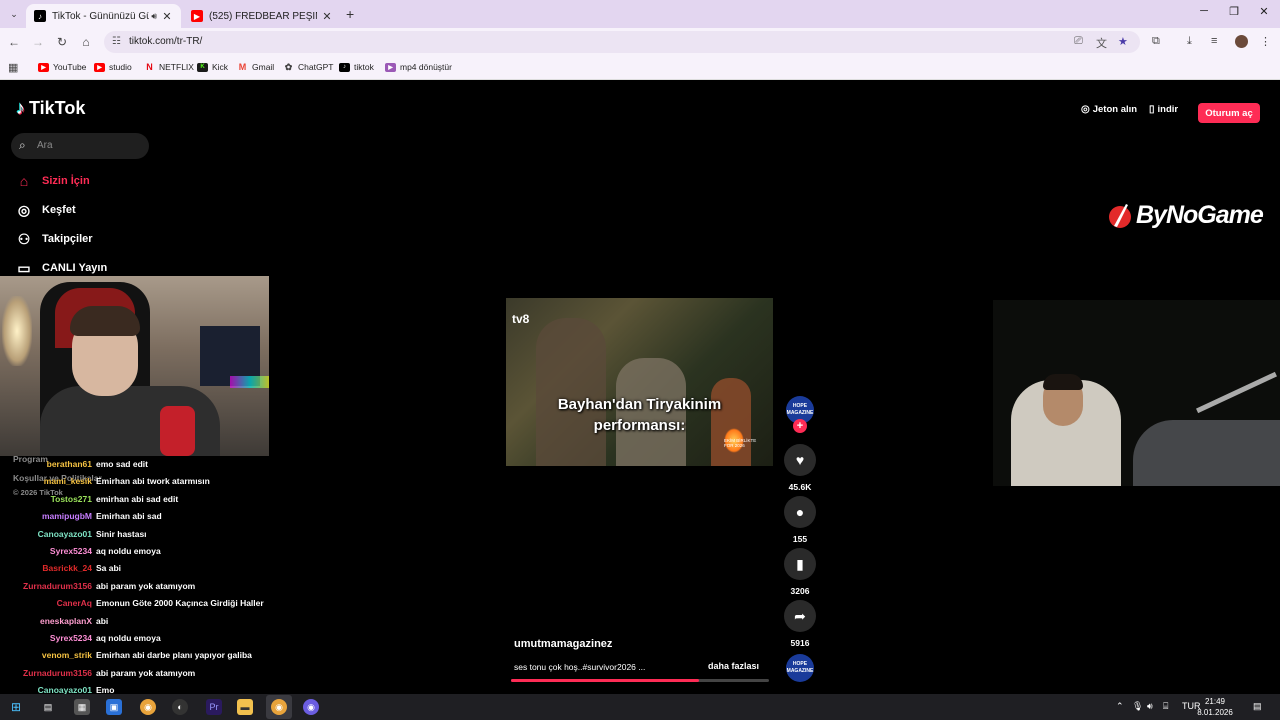 This screenshot has height=720, width=1280. What do you see at coordinates (311, 707) in the screenshot?
I see `browser-profile-icon: ◉` at bounding box center [311, 707].